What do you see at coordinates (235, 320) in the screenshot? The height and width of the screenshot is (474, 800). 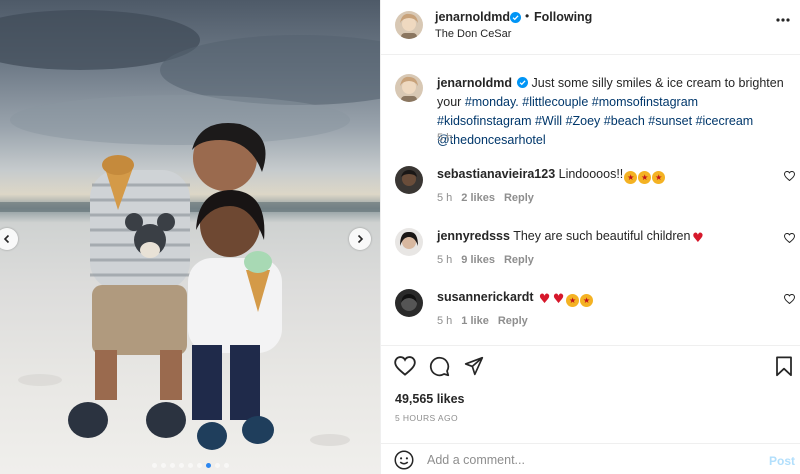 I see `girl-figure` at bounding box center [235, 320].